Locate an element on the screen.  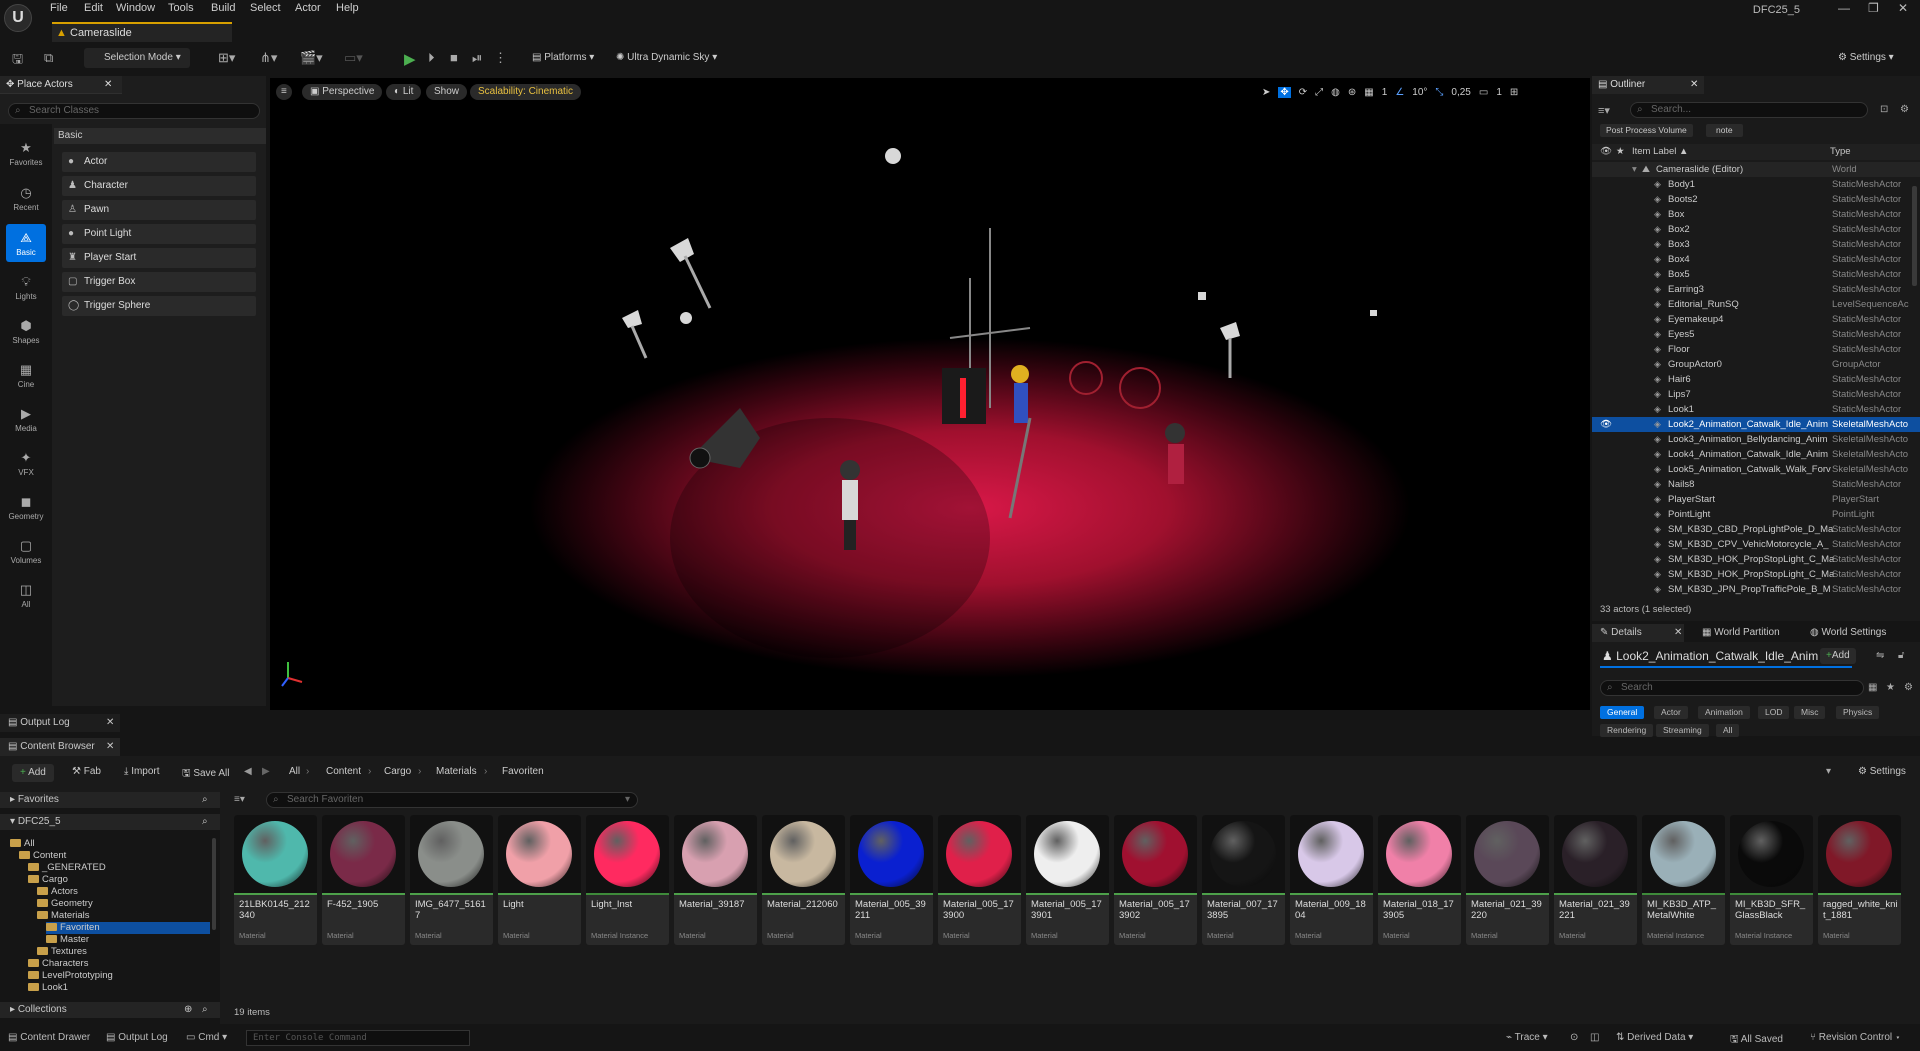
asset-tile: Material_021_39220 Material is located at coordinates (1507, 880).